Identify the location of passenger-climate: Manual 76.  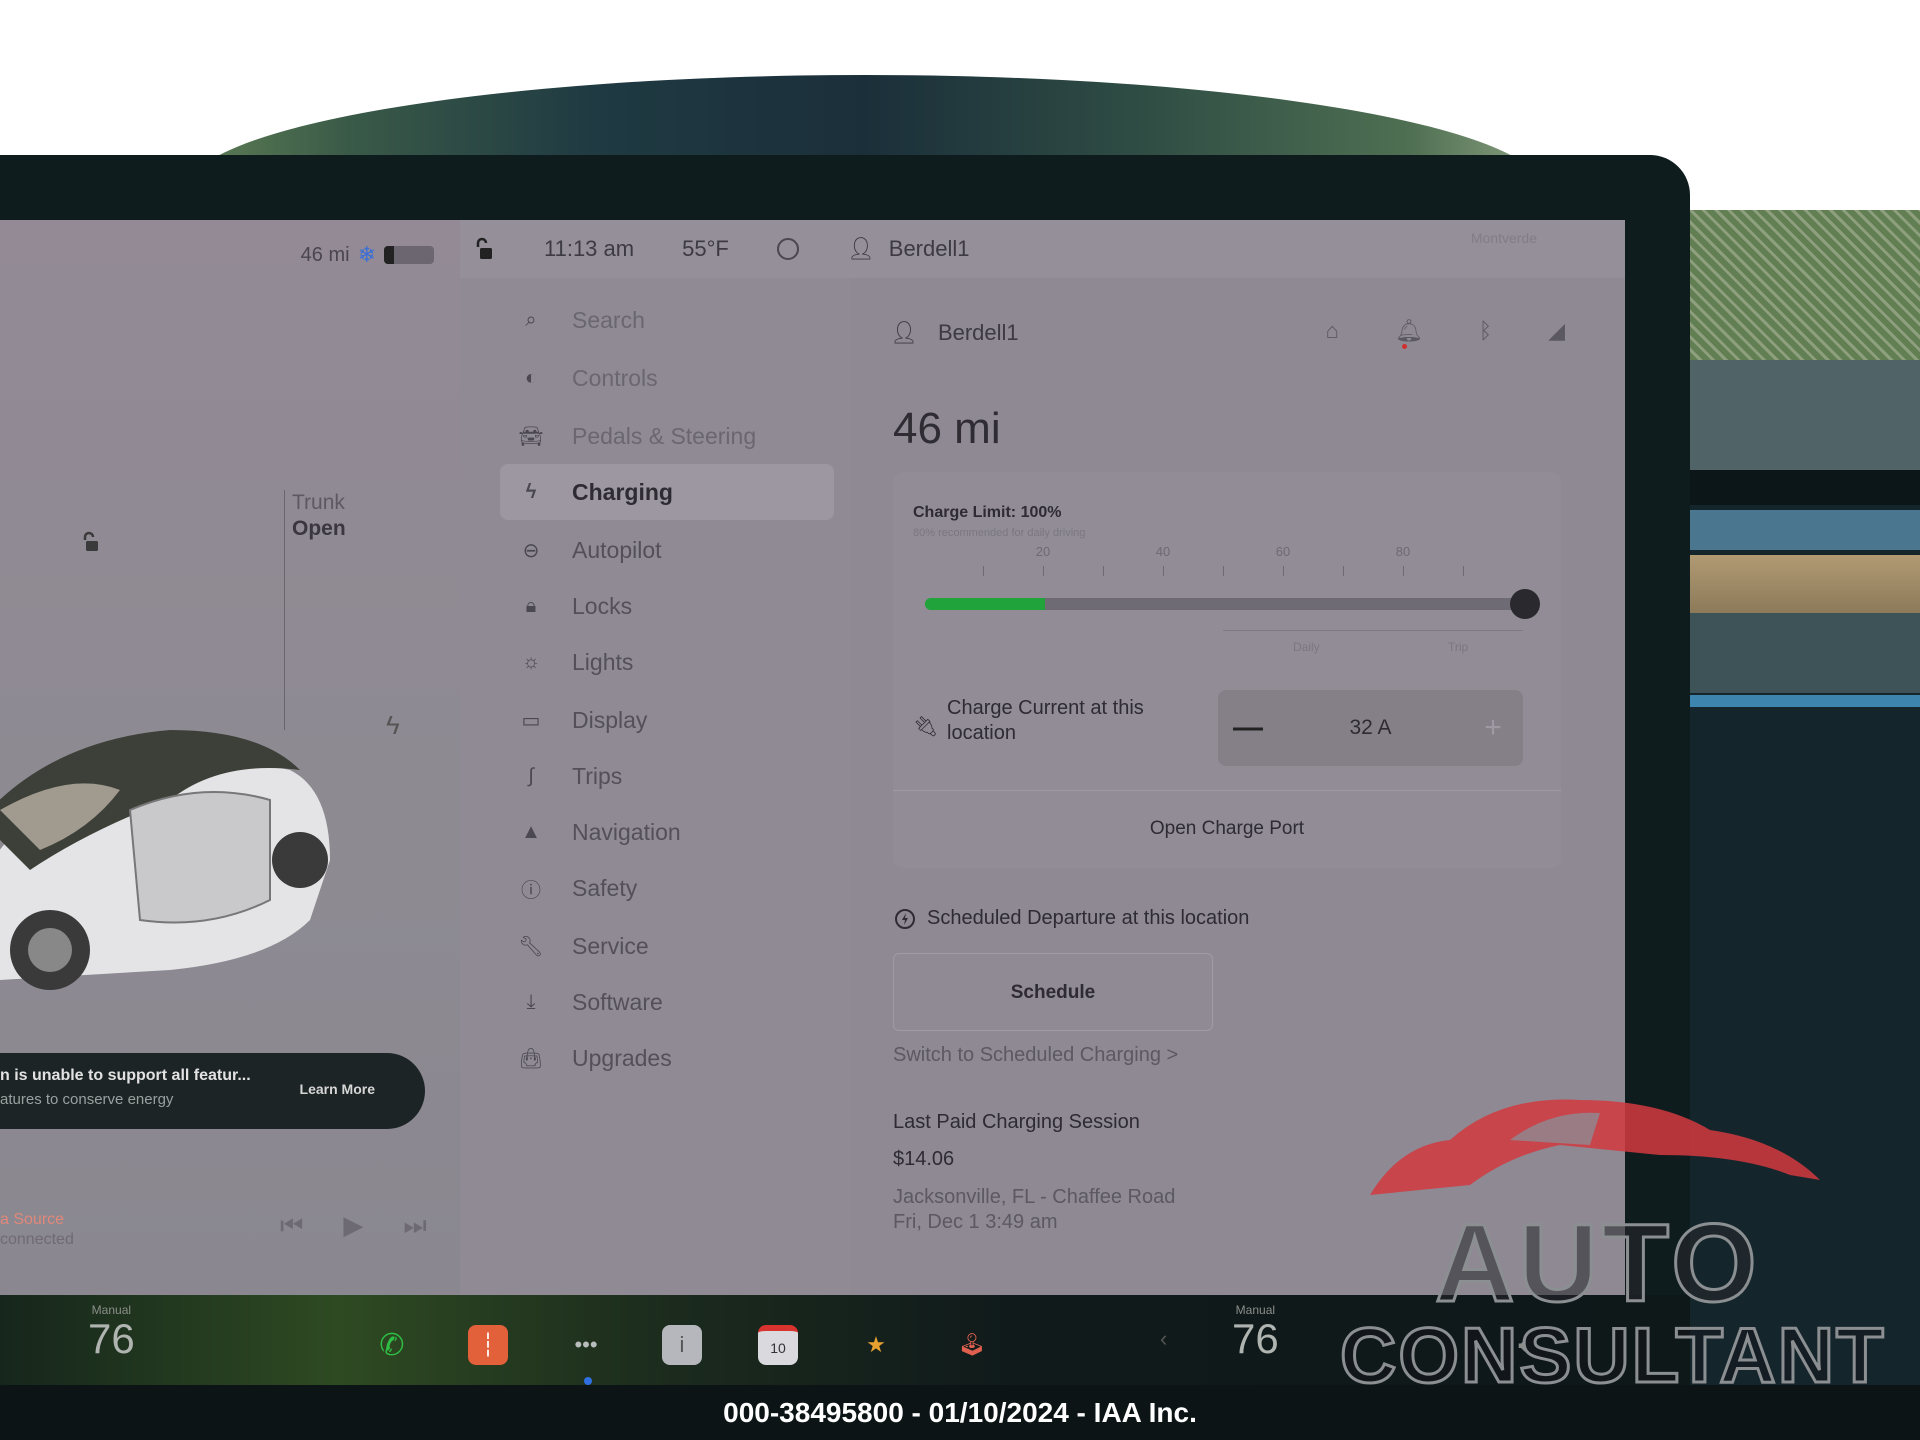
(1255, 1332).